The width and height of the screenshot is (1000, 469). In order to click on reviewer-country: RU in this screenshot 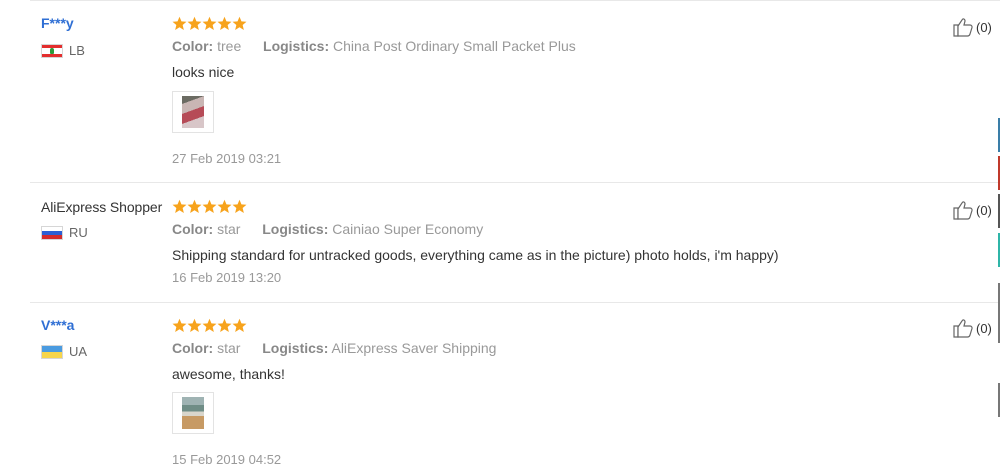, I will do `click(64, 232)`.